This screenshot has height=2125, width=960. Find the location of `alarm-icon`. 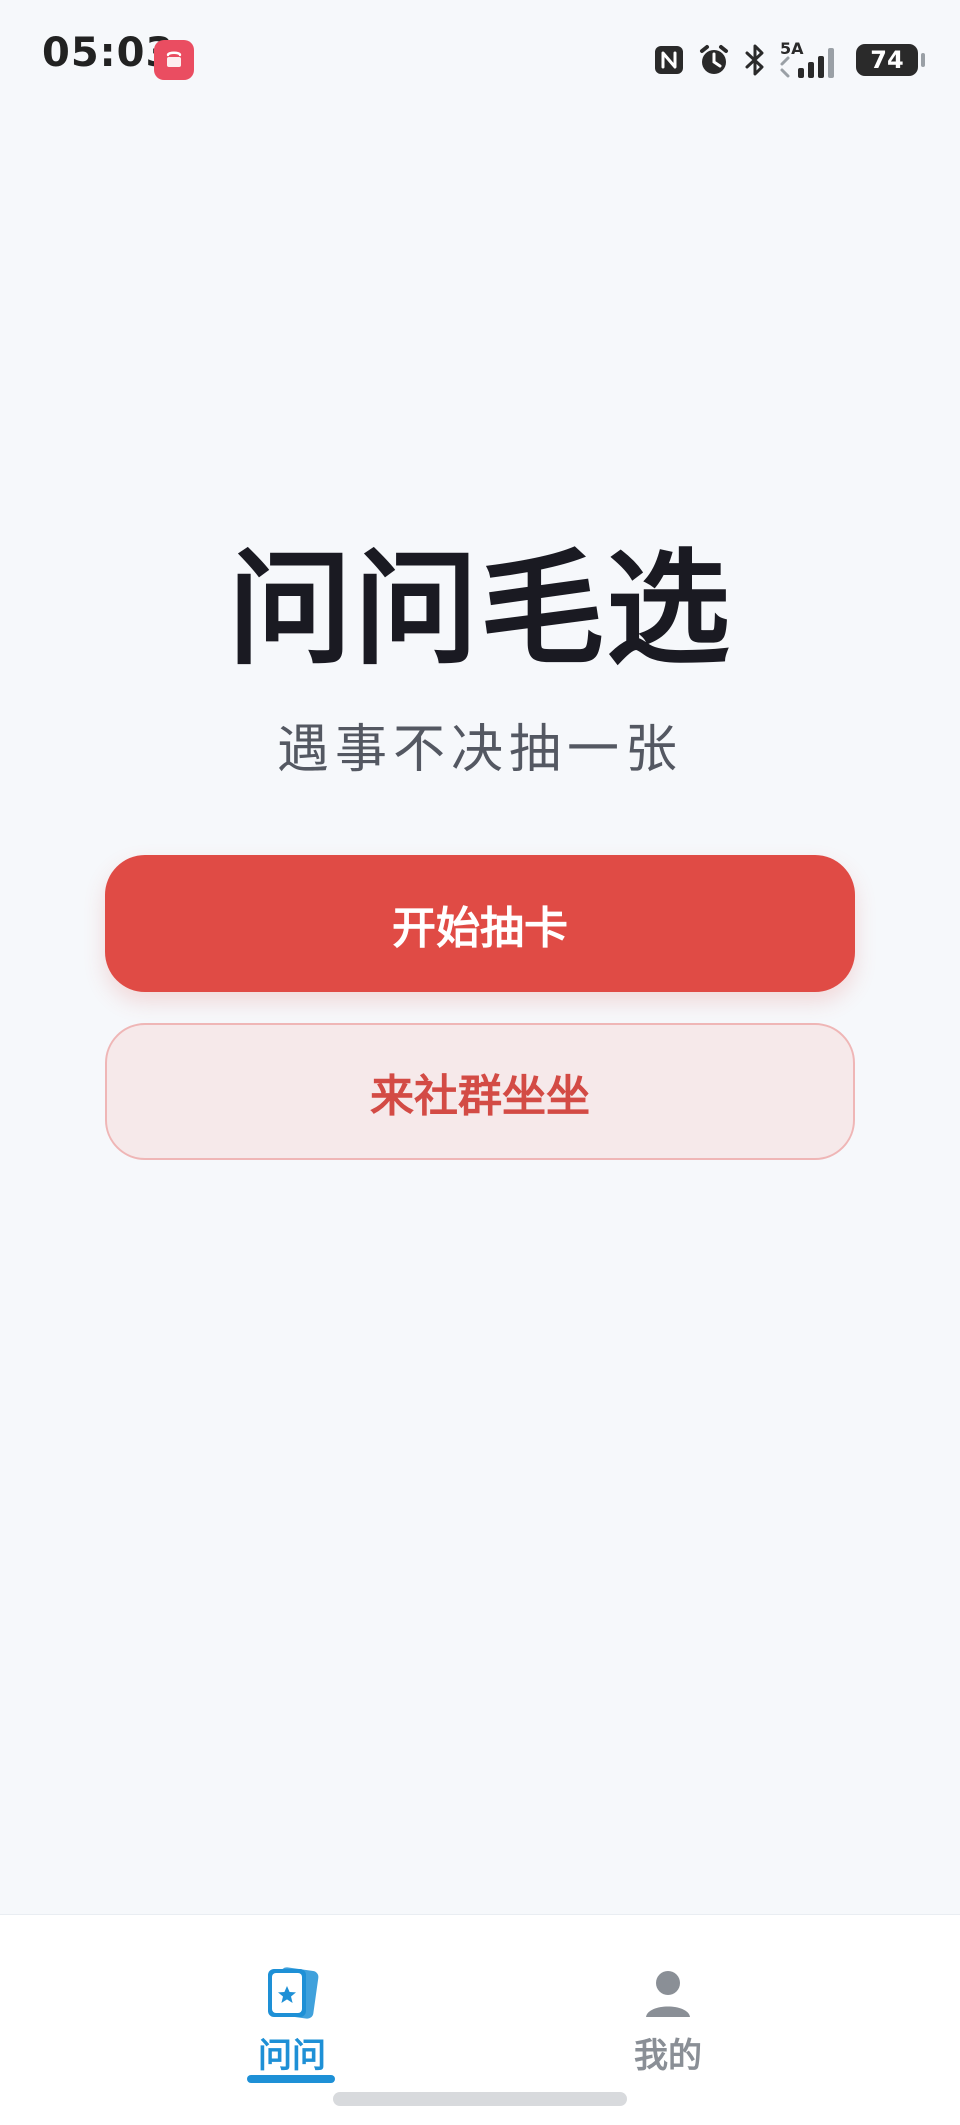

alarm-icon is located at coordinates (714, 60).